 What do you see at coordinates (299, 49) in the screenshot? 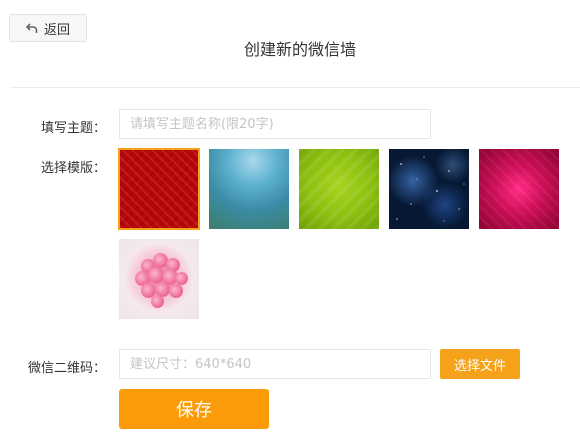
I see `page-title: 创建新的微信墙` at bounding box center [299, 49].